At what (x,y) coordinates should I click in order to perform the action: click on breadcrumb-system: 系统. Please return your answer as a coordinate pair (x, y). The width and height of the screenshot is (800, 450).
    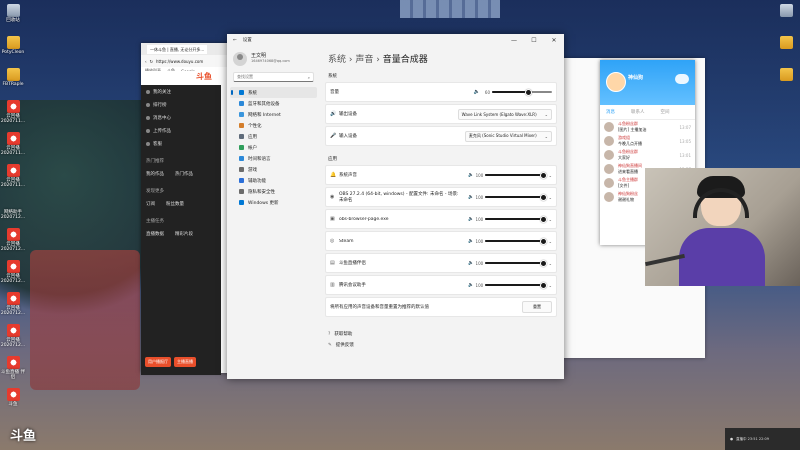
    Looking at the image, I should click on (337, 60).